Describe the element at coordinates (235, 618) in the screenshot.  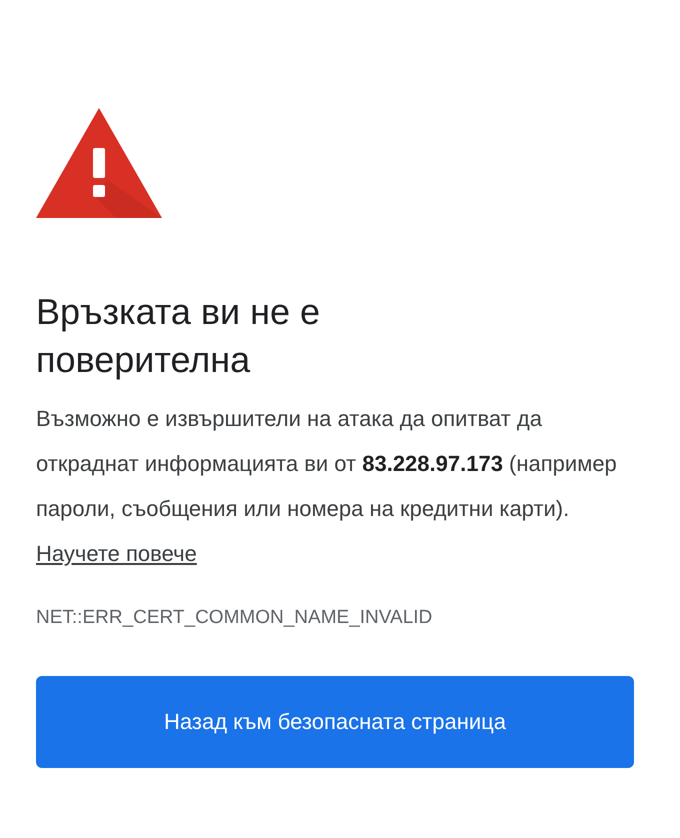
I see `error-code: NET::ERR_CERT_COMMON_NAME_INVALID` at that location.